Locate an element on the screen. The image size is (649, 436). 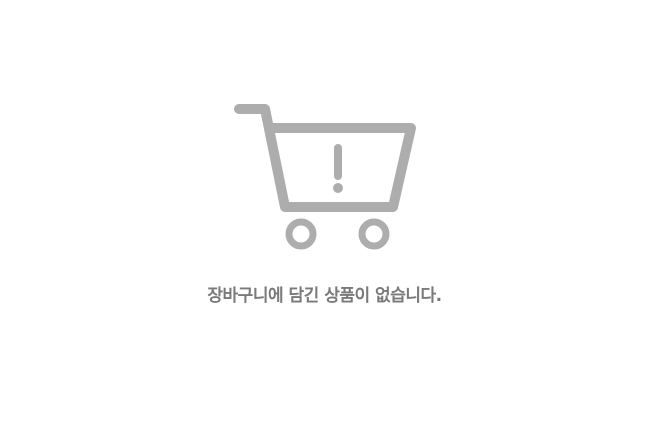
empty-cart-message: 장바구니에 담긴 상품이 없습니다. is located at coordinates (324, 296).